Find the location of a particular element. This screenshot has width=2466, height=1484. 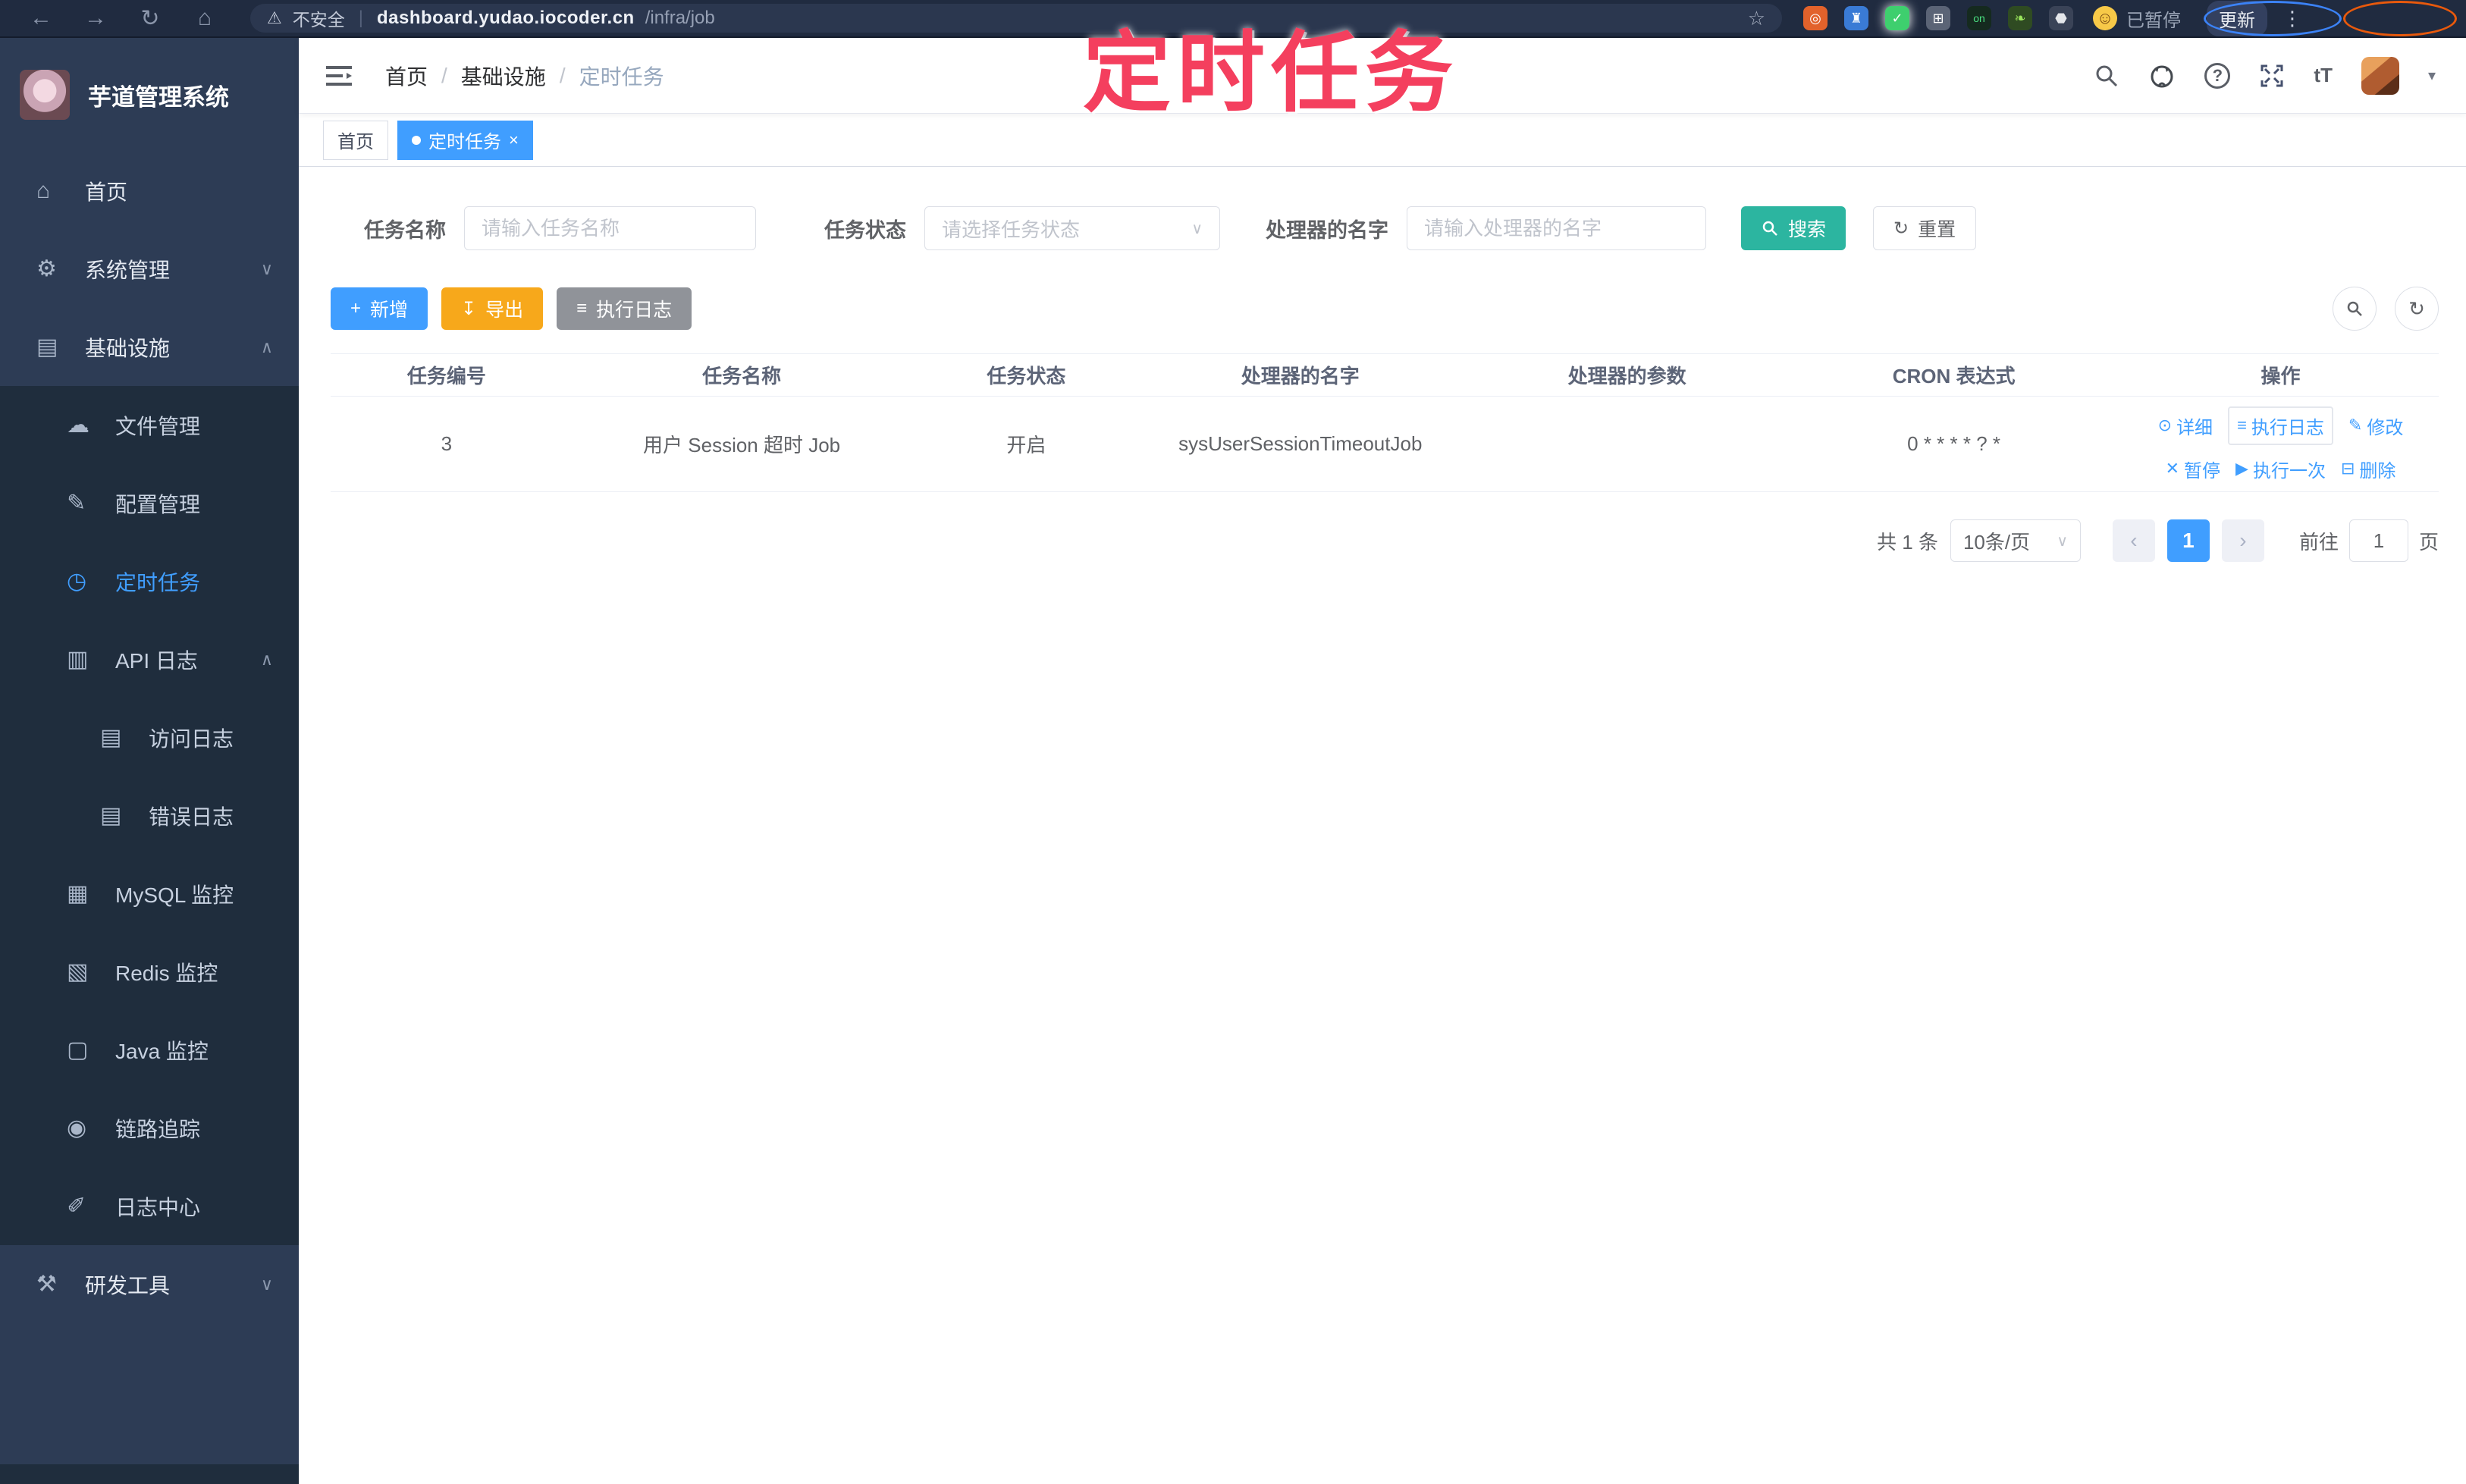

home-icon: ⌂ is located at coordinates (205, 18).